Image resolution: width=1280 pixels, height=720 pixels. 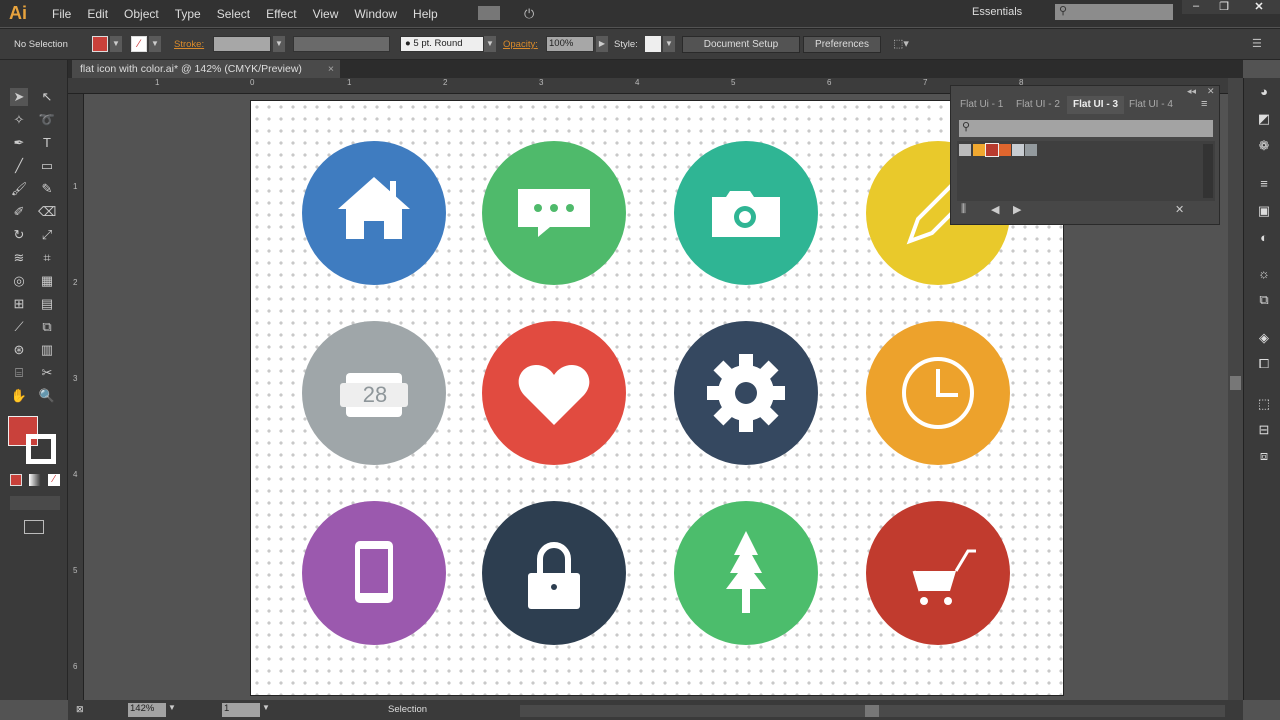 I want to click on horizontal-scroll-thumb, so click(x=872, y=711).